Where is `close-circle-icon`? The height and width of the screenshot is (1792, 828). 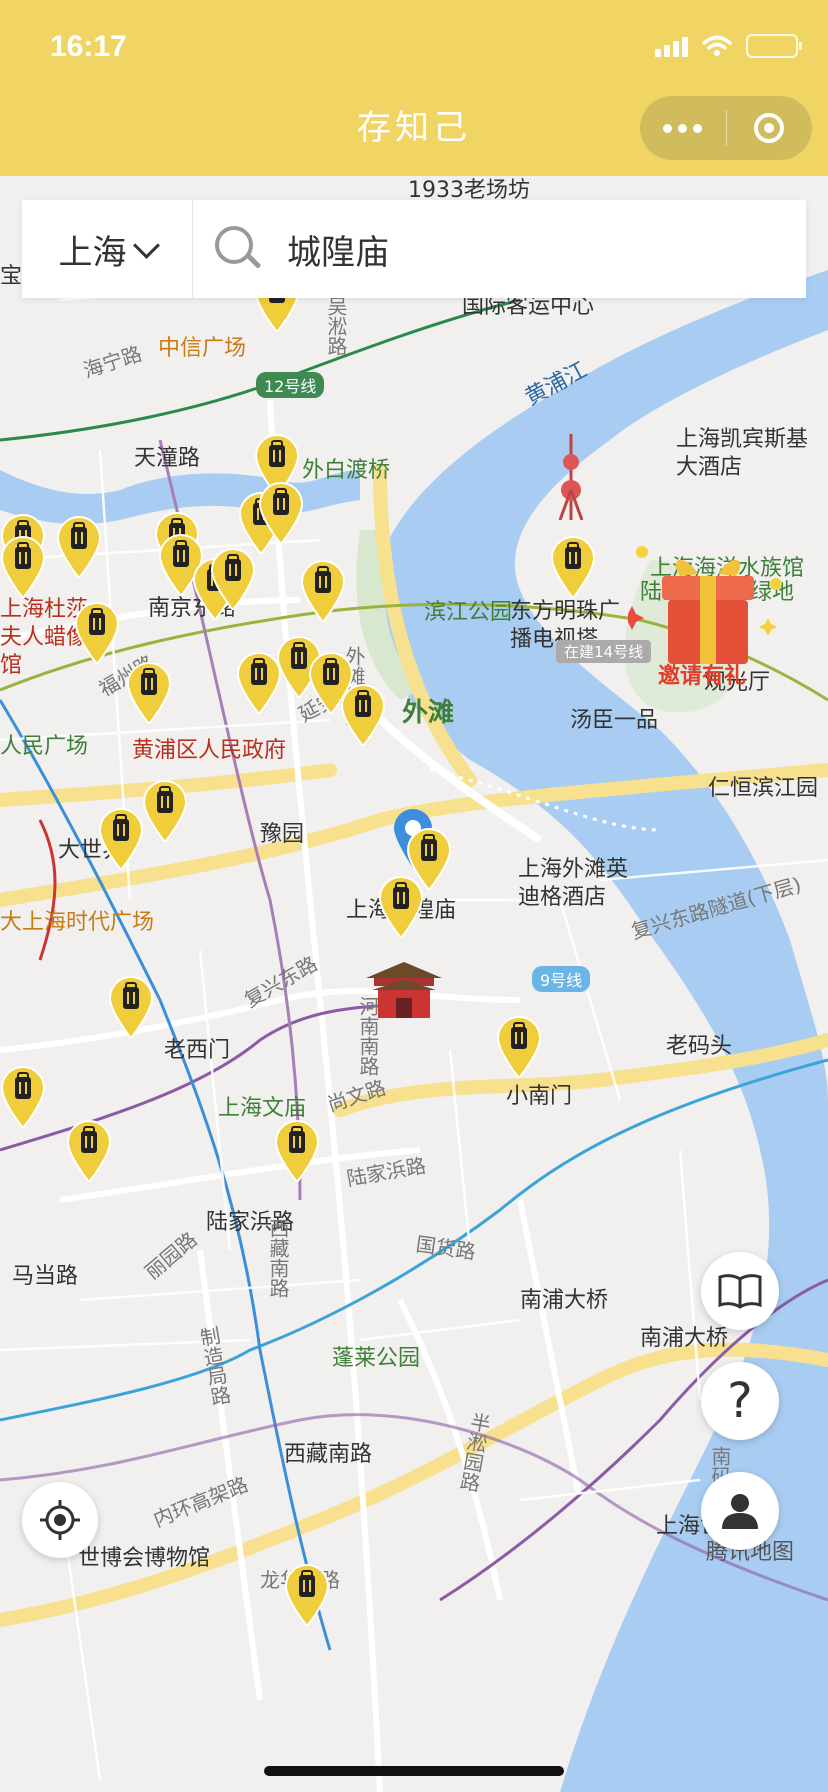
close-circle-icon is located at coordinates (769, 128).